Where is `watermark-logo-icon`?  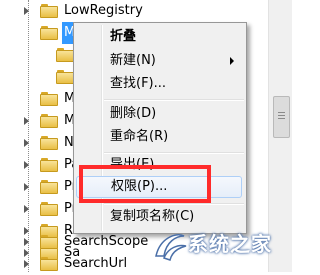
watermark-logo-icon is located at coordinates (171, 247).